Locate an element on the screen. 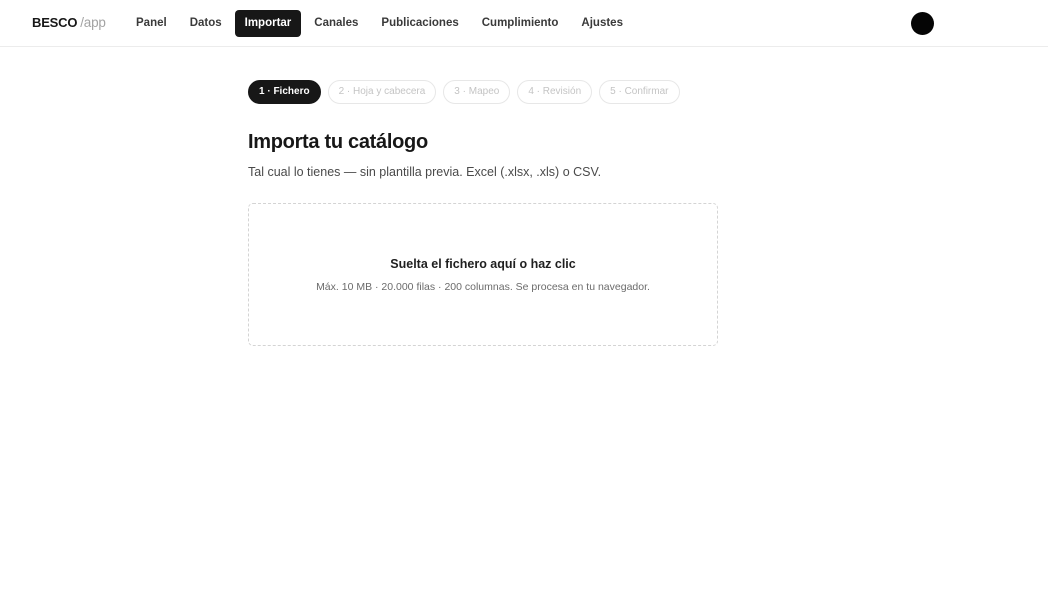 Image resolution: width=1048 pixels, height=590 pixels. step-confirmar: 5 · Confirmar is located at coordinates (639, 92).